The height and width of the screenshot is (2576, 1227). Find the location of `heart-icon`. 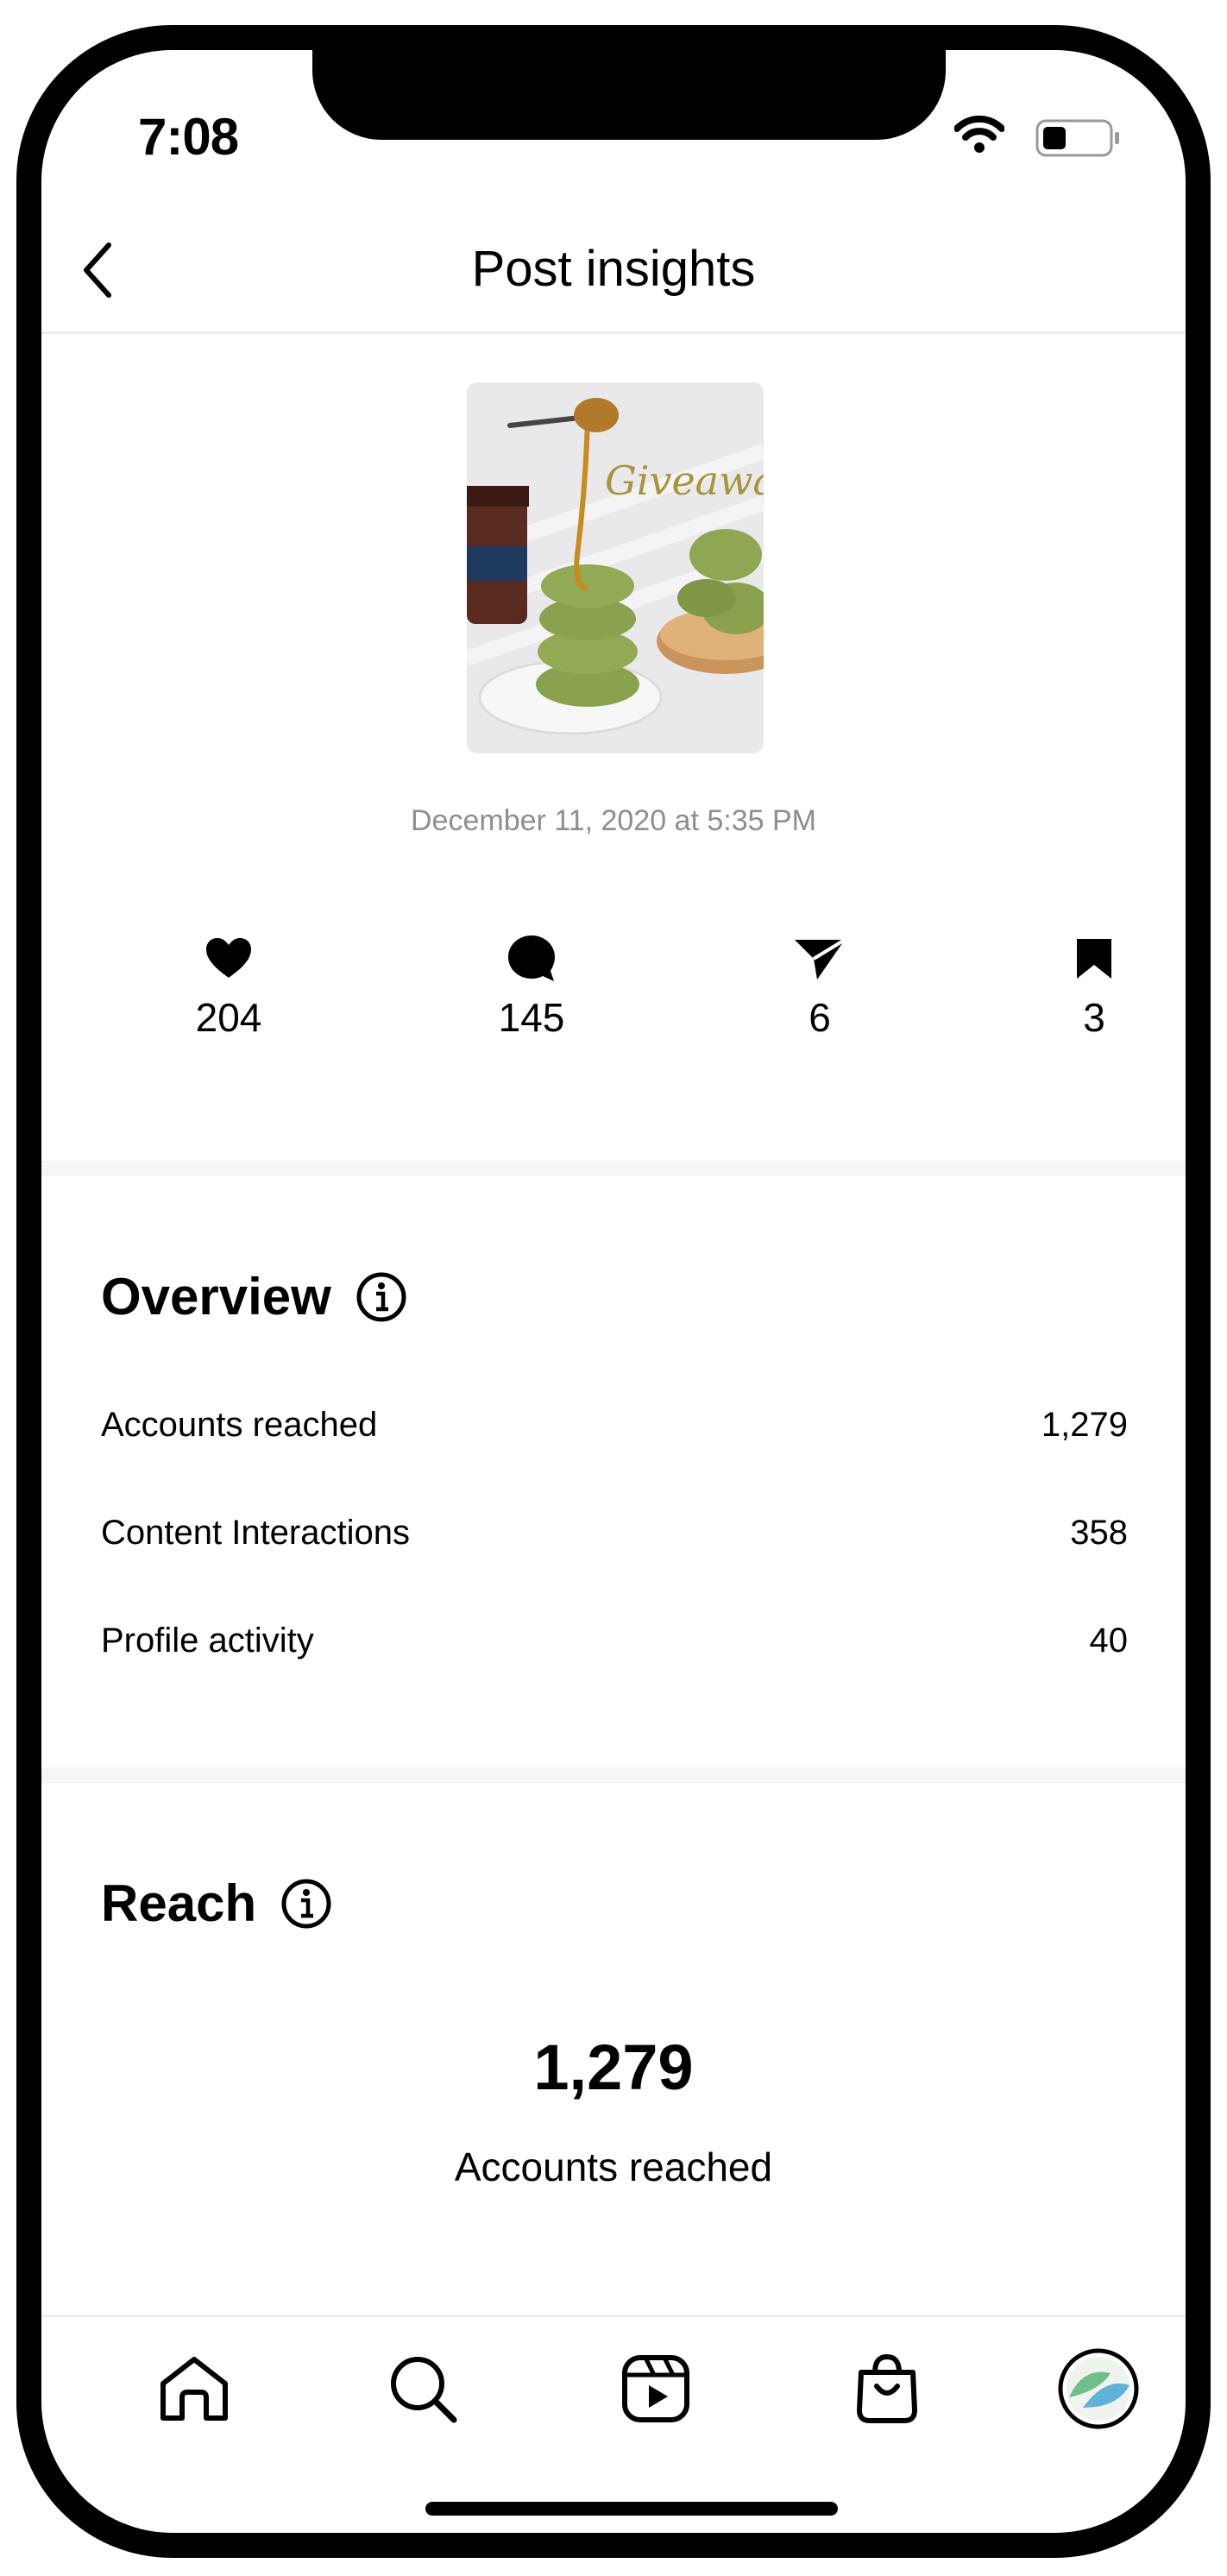

heart-icon is located at coordinates (228, 958).